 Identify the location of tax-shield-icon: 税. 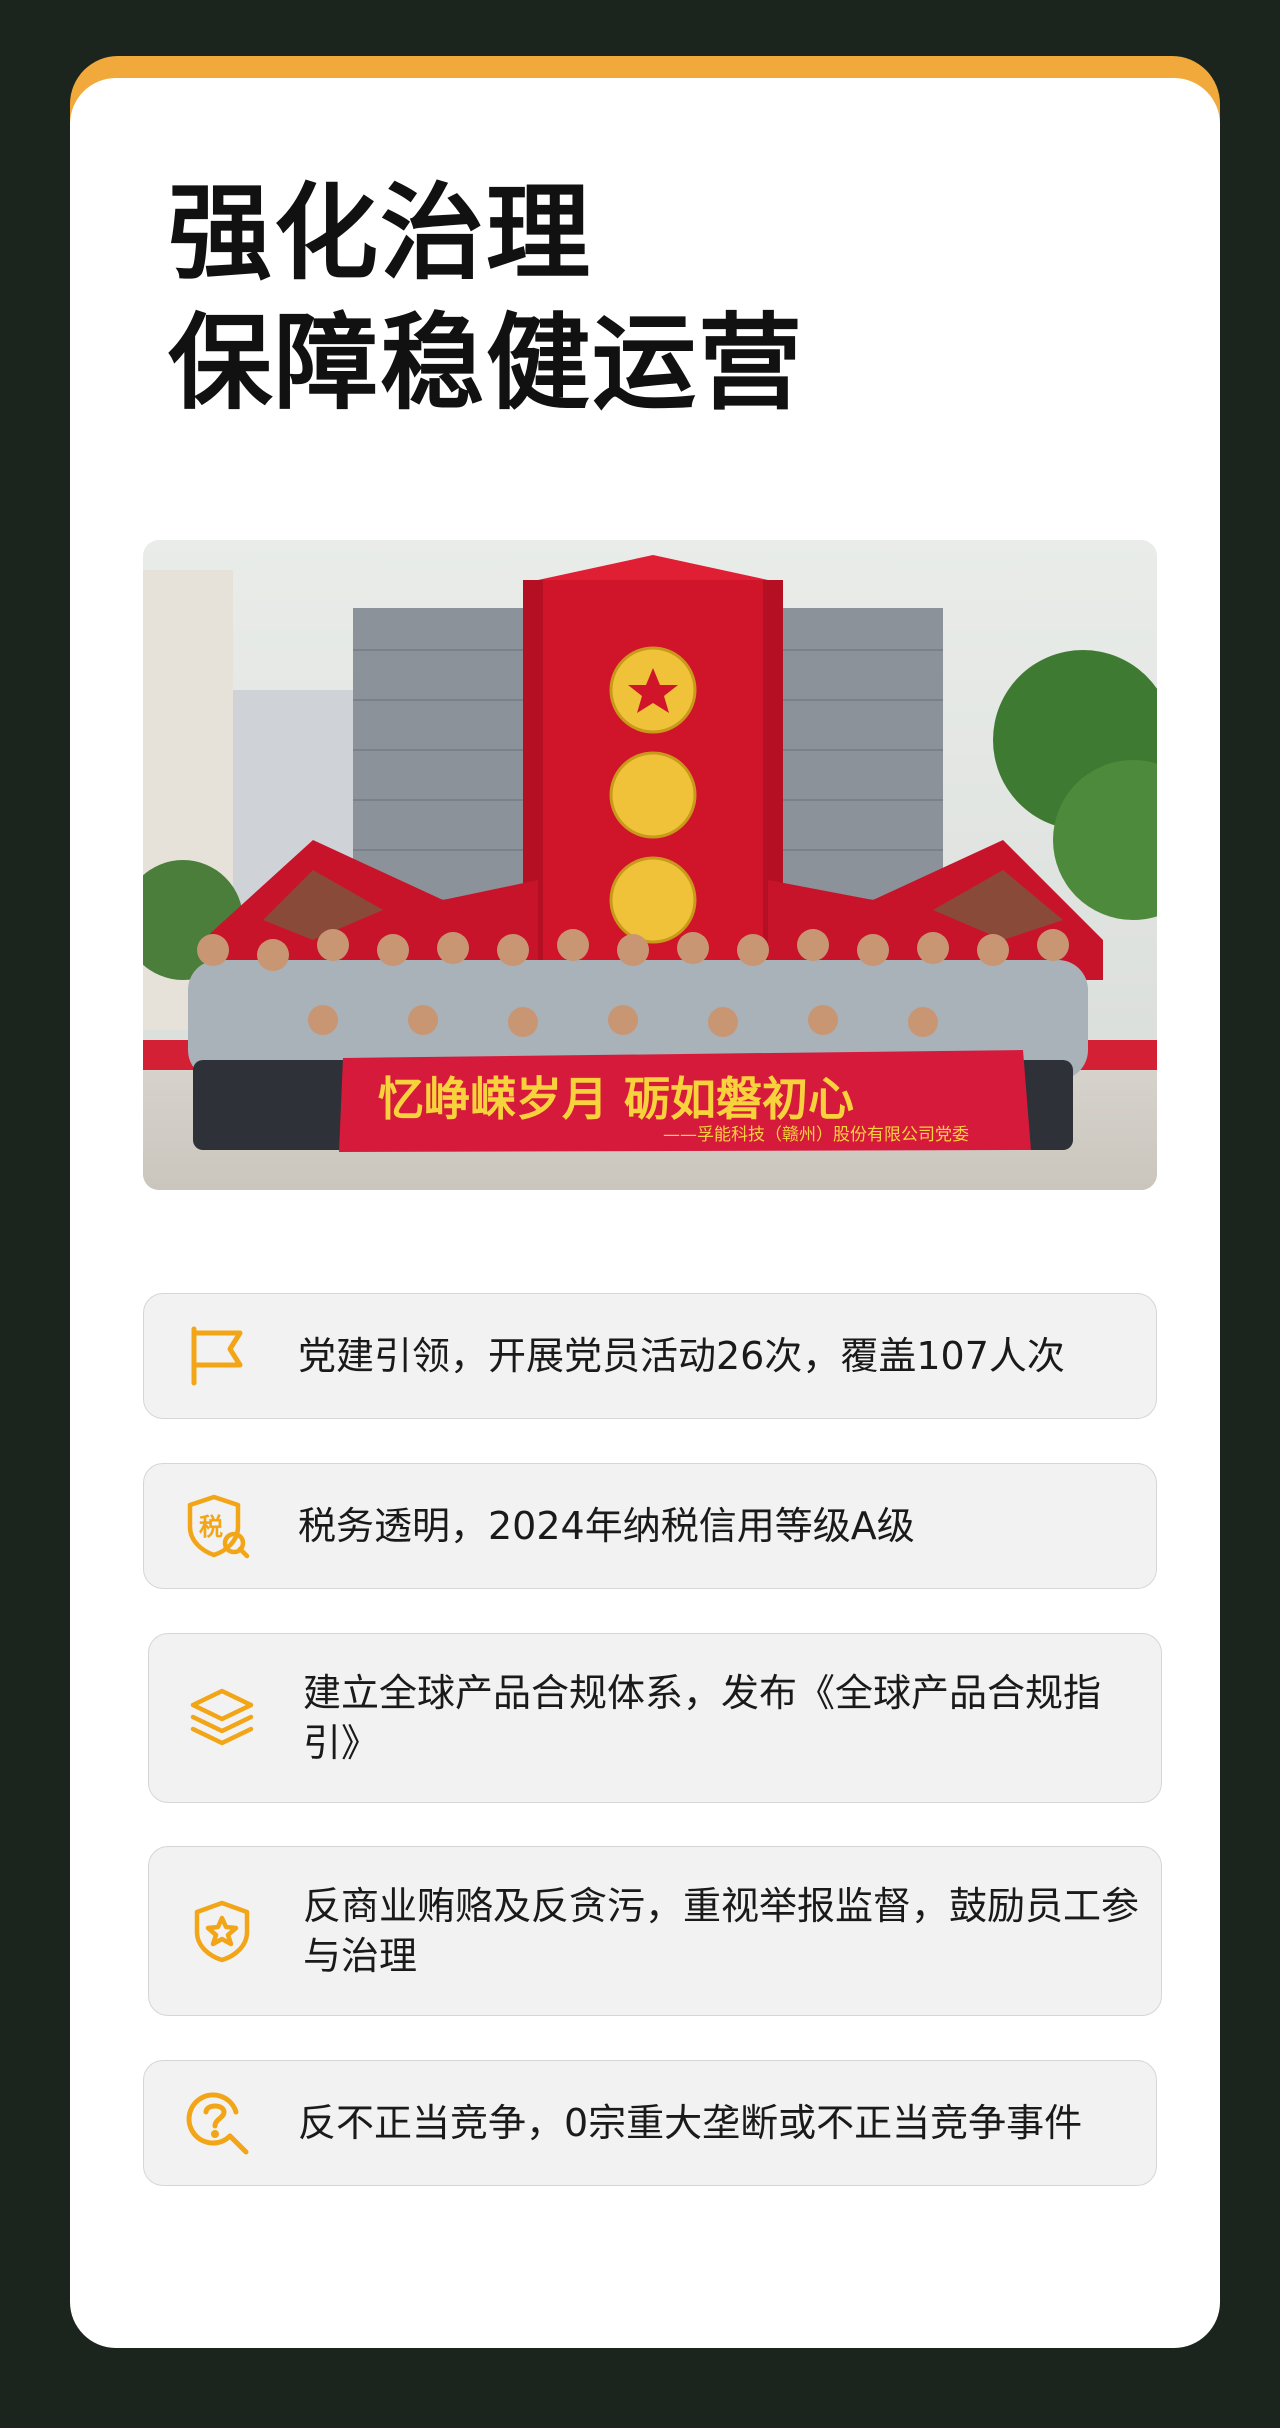
(217, 1526).